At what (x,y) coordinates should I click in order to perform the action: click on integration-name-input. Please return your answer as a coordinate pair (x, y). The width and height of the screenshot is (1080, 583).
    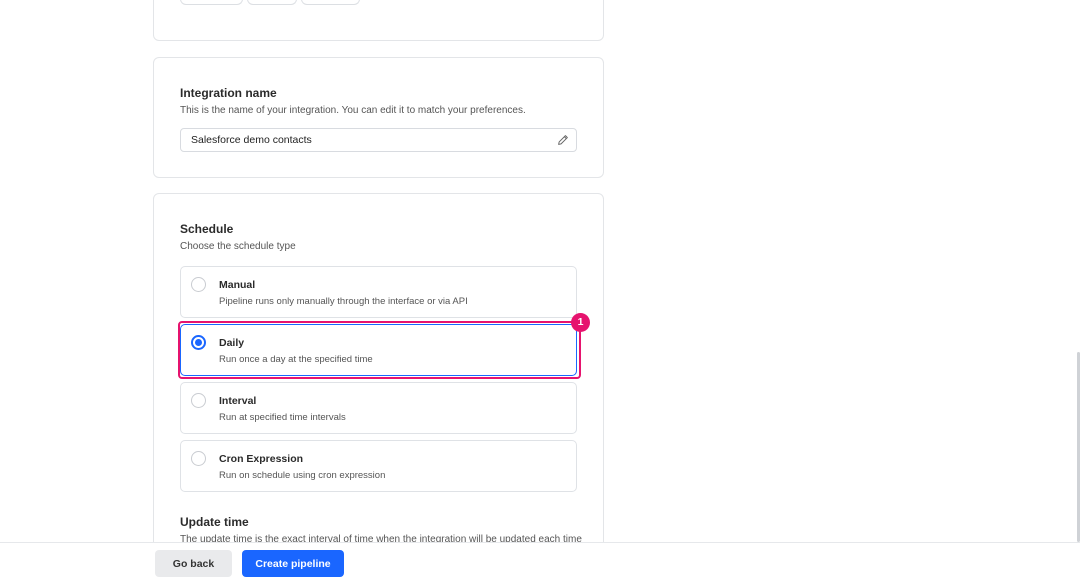
    Looking at the image, I should click on (366, 140).